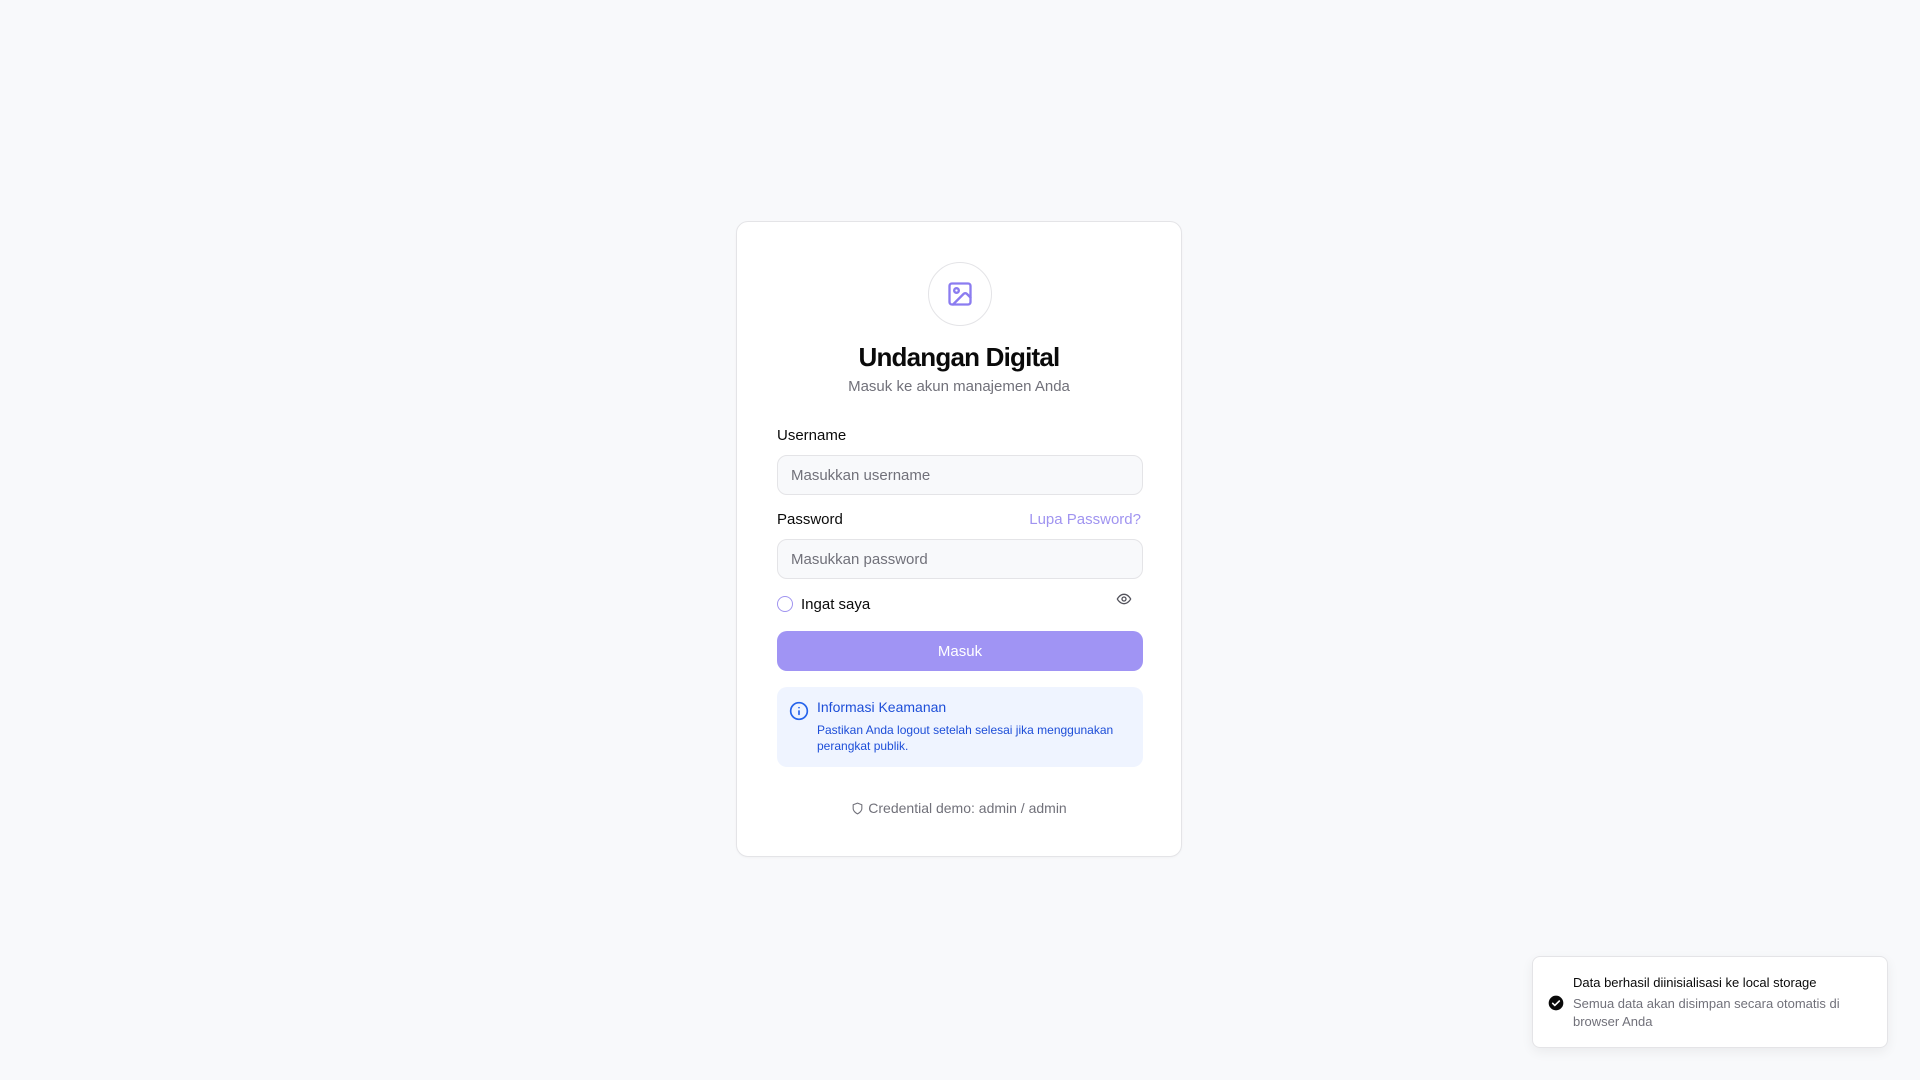 This screenshot has height=1080, width=1920. Describe the element at coordinates (1124, 599) in the screenshot. I see `eye-icon` at that location.